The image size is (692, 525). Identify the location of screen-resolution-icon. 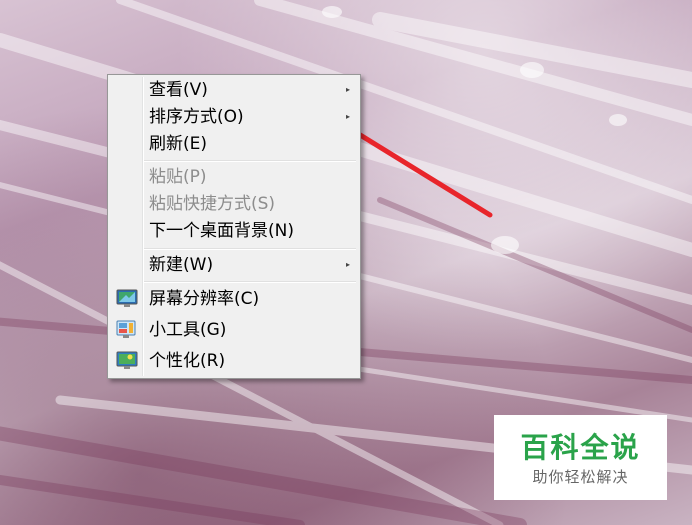
(127, 298).